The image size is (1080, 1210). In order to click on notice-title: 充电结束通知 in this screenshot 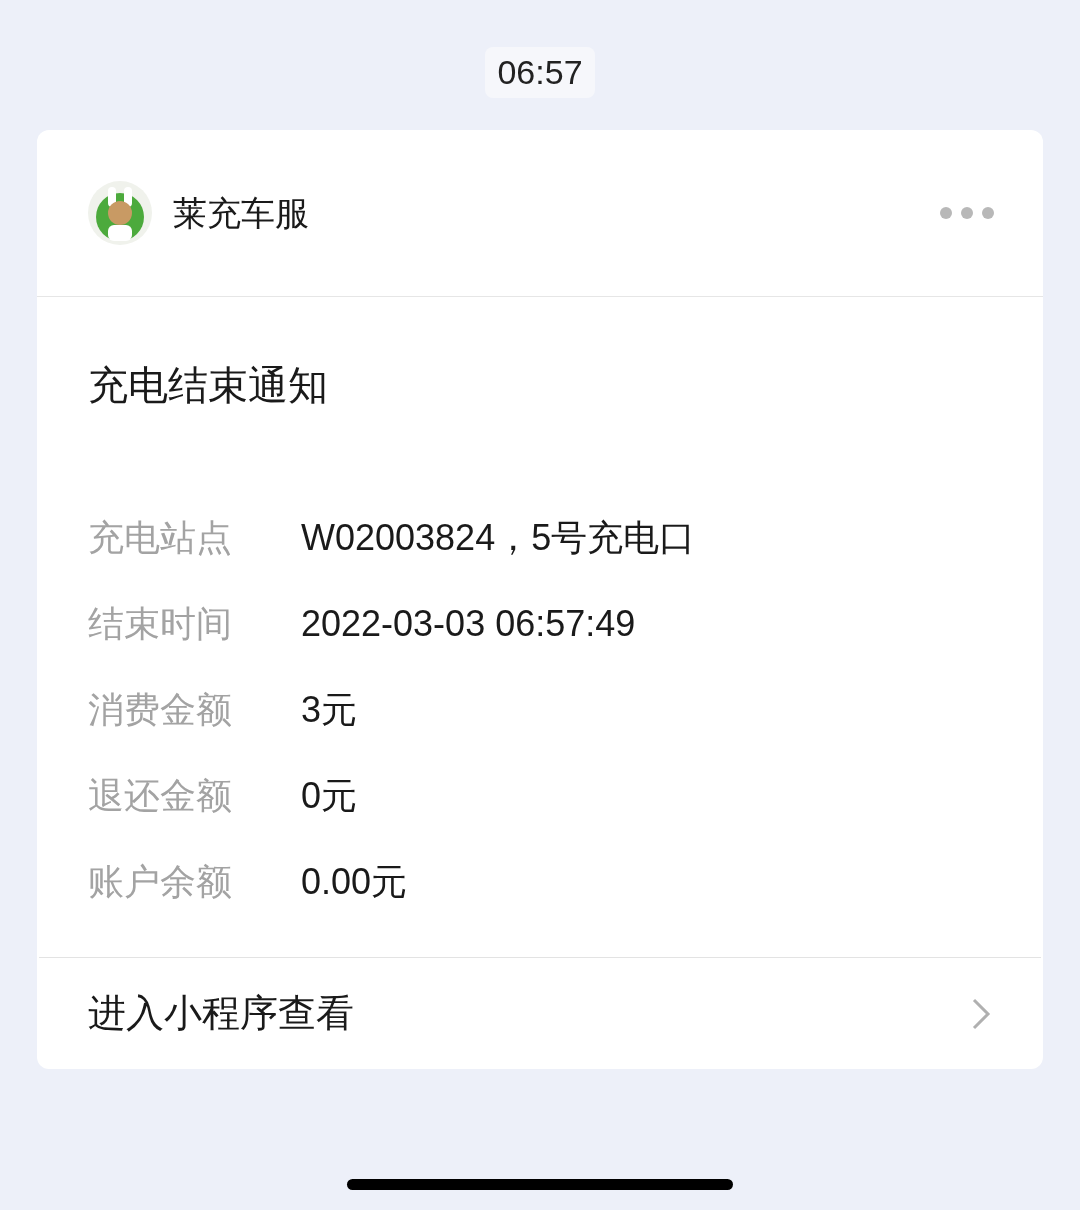, I will do `click(208, 385)`.